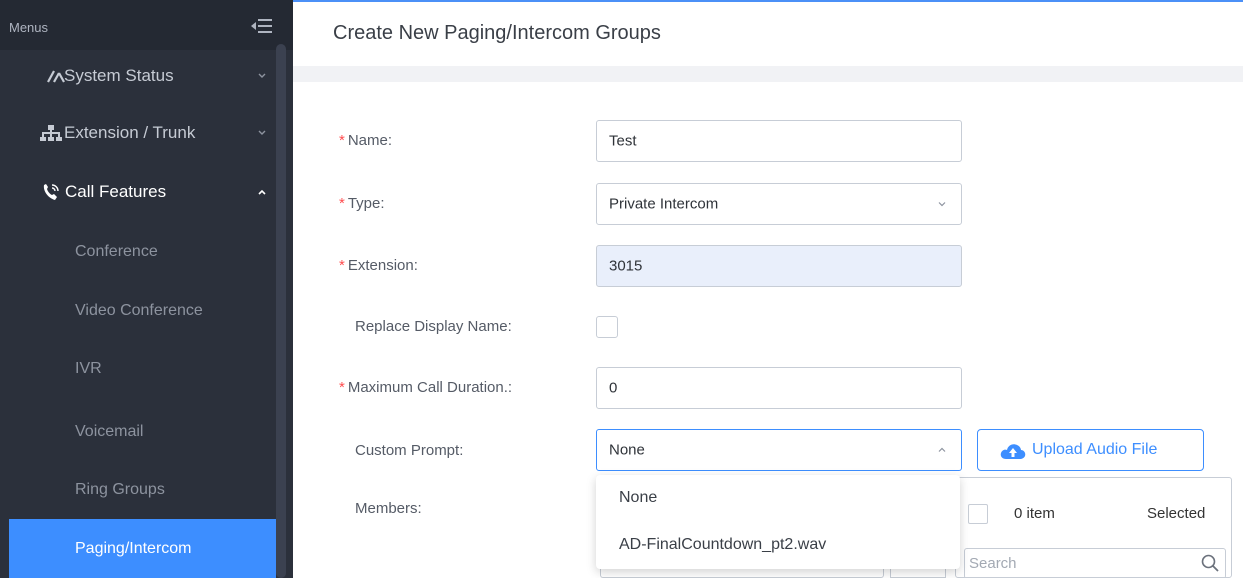 The height and width of the screenshot is (578, 1243). What do you see at coordinates (116, 191) in the screenshot?
I see `sidebar-item-label: Call Features` at bounding box center [116, 191].